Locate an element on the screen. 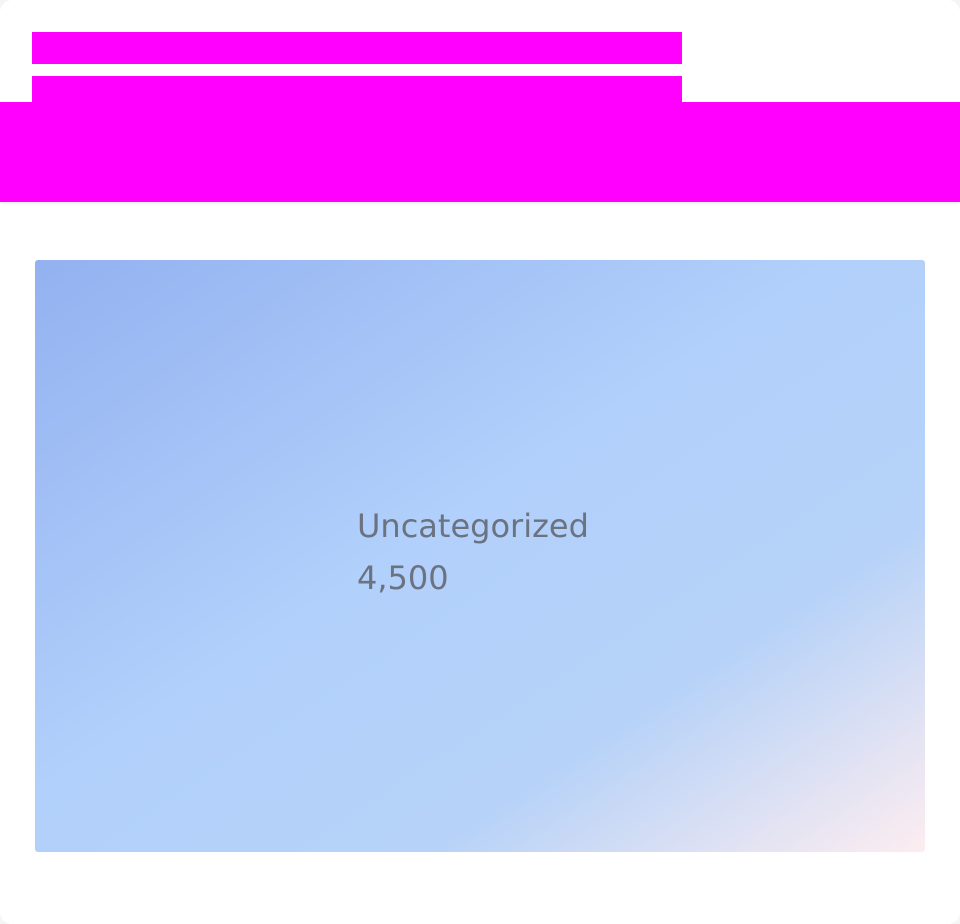 The width and height of the screenshot is (960, 924). treemap-tile-name: Uncategorized is located at coordinates (473, 526).